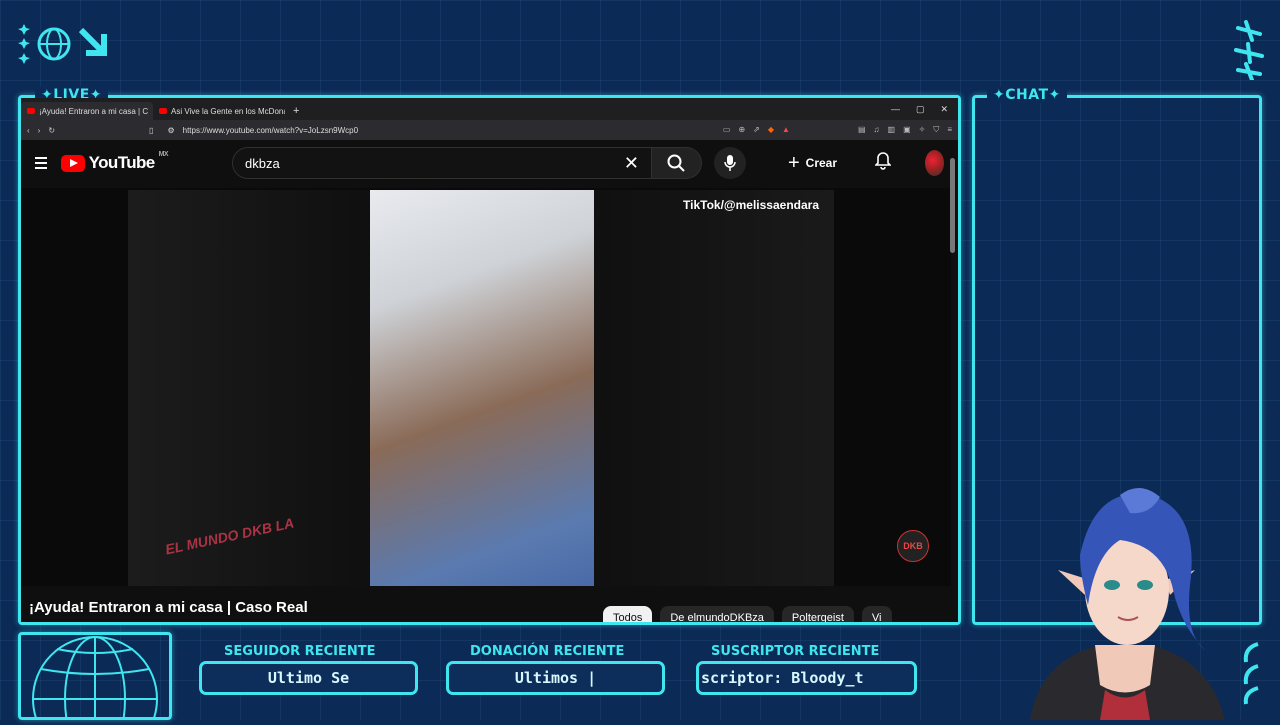 The width and height of the screenshot is (1280, 725). I want to click on create-button: + Crear, so click(812, 163).